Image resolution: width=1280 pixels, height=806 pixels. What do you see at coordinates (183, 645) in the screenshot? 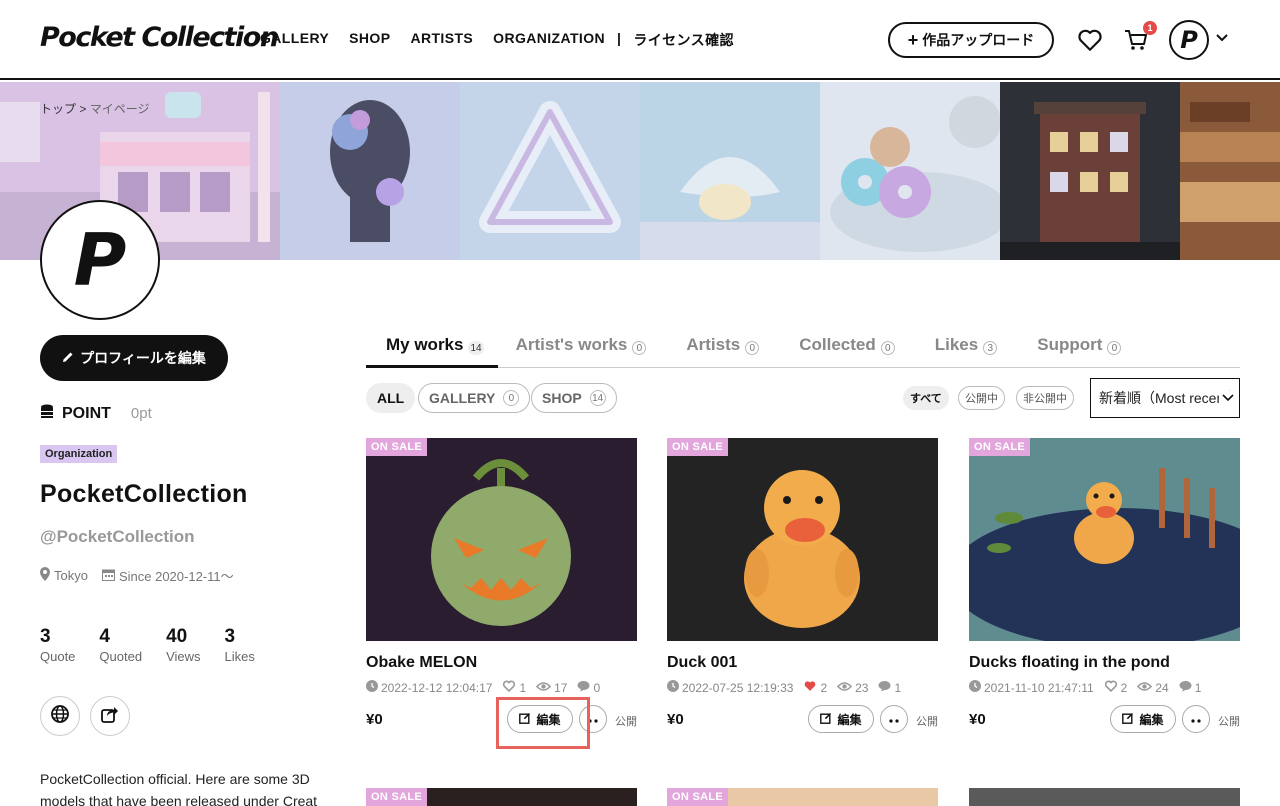
I see `stat-views: 40 Views` at bounding box center [183, 645].